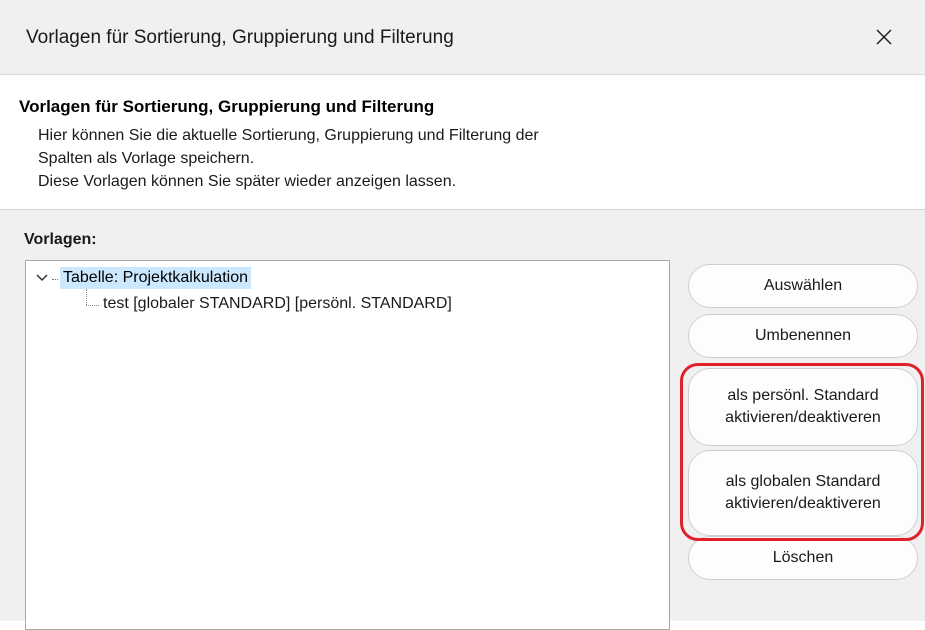 The image size is (925, 630). I want to click on close-button, so click(884, 37).